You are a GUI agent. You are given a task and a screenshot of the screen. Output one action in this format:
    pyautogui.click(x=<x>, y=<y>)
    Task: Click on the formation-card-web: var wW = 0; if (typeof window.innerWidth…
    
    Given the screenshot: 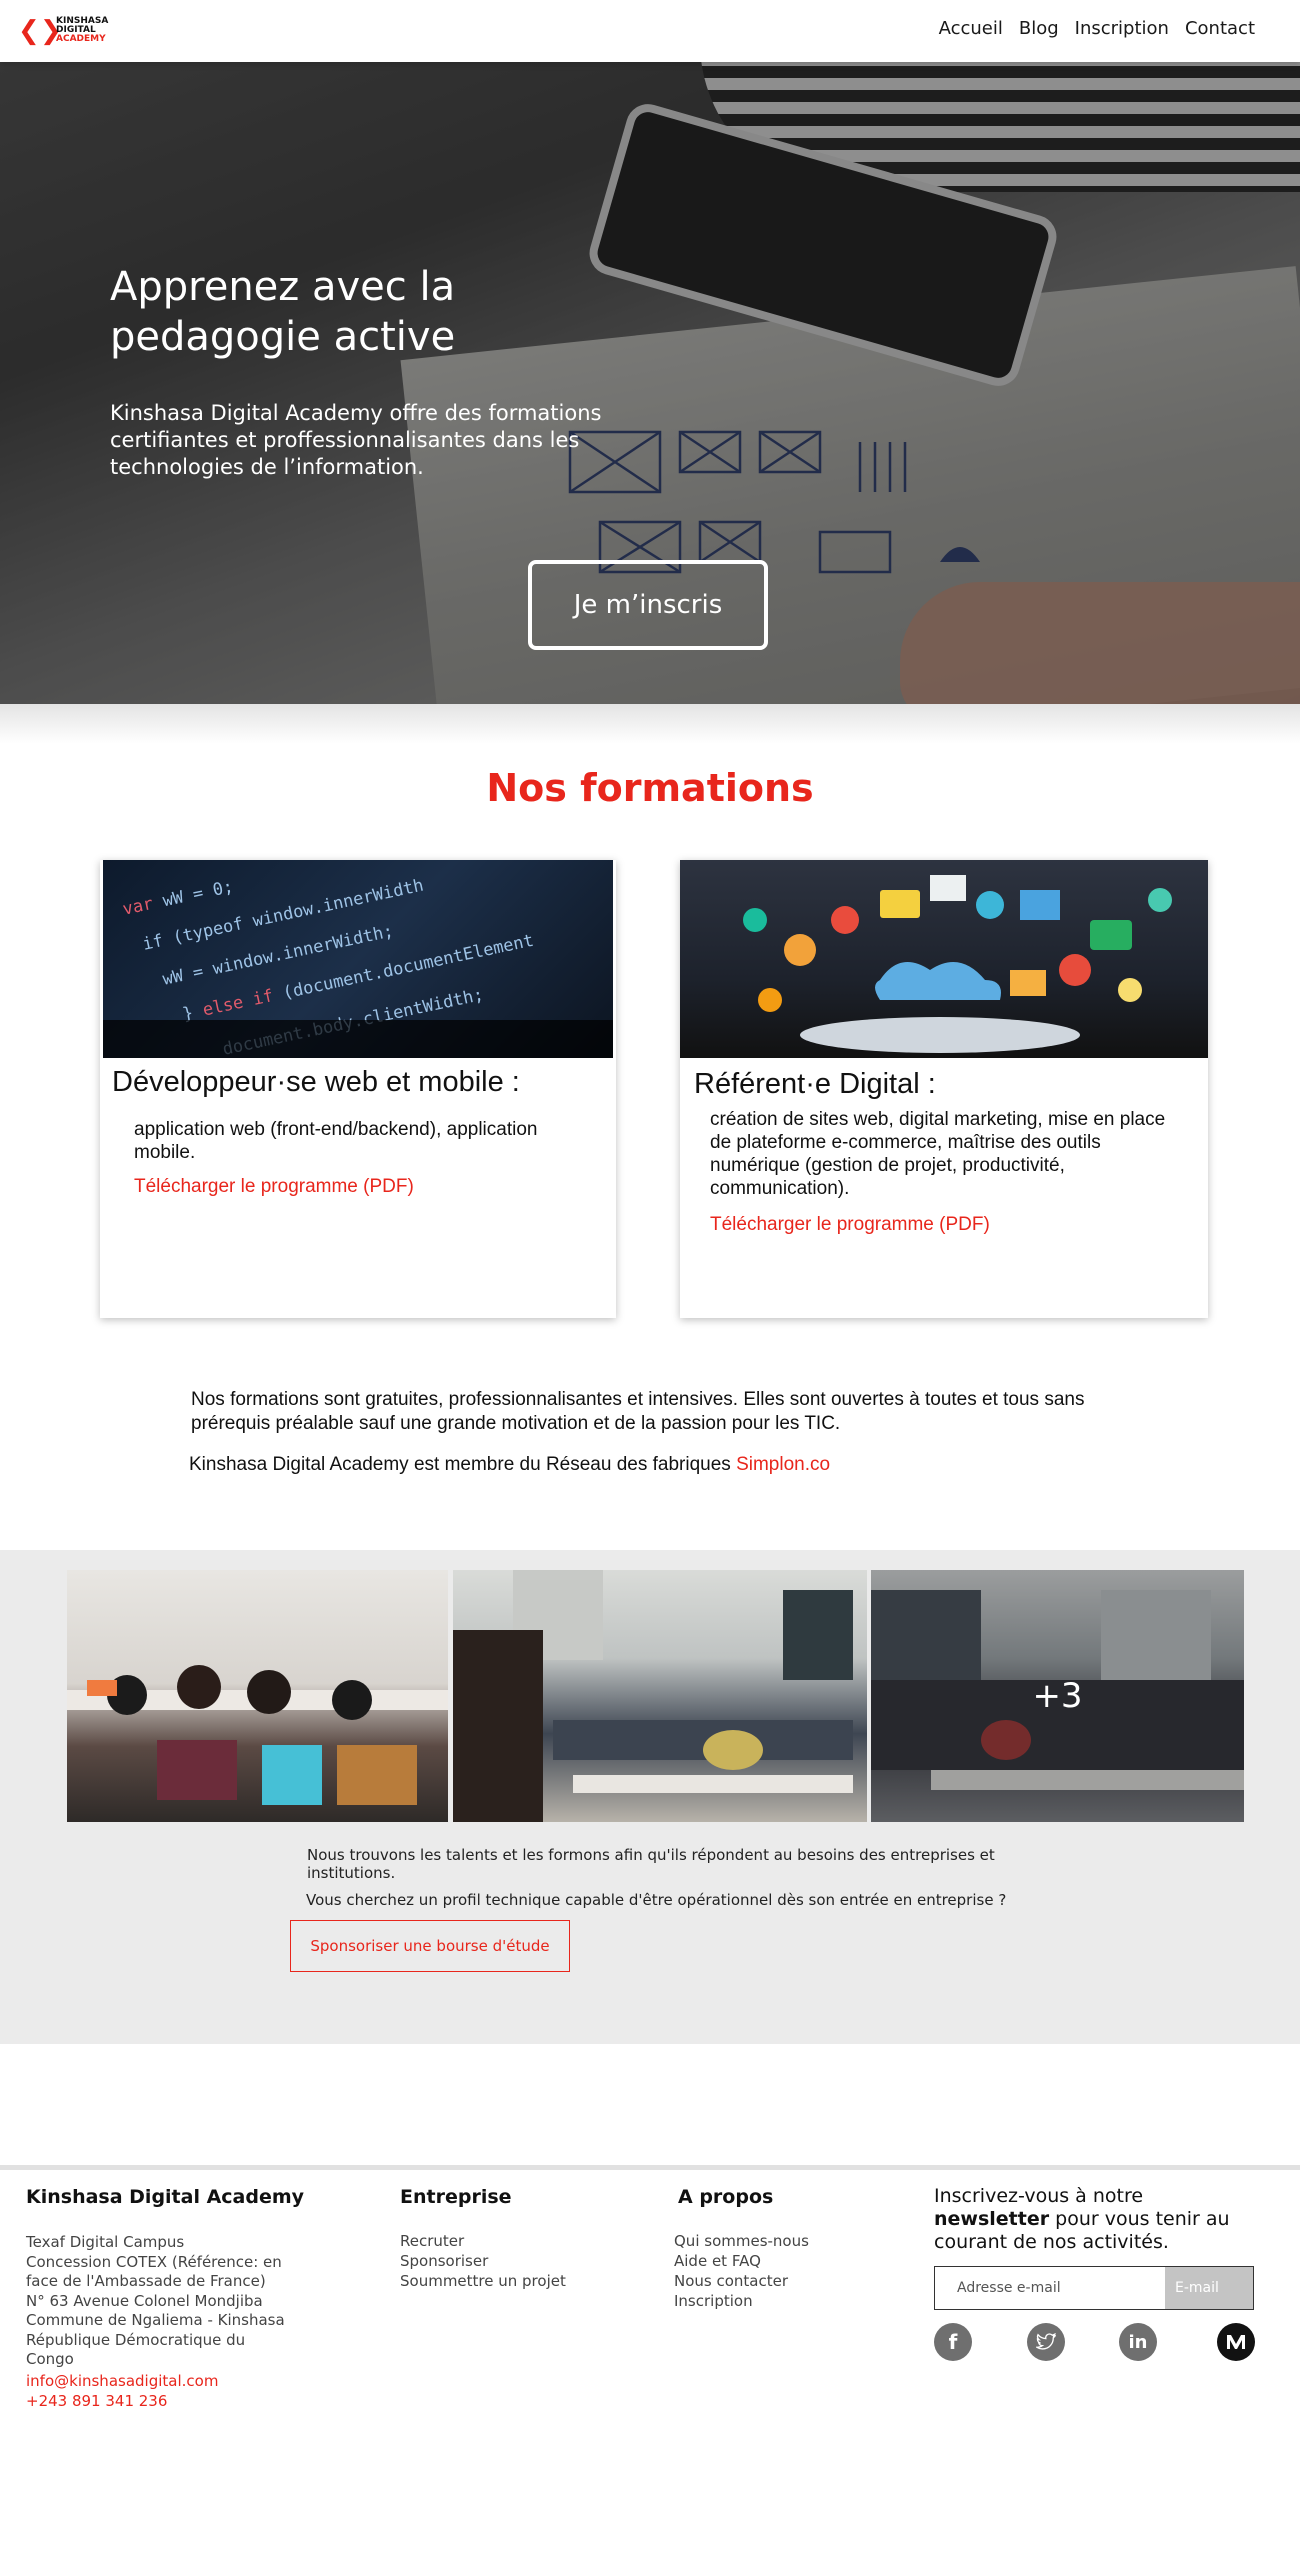 What is the action you would take?
    pyautogui.click(x=358, y=1089)
    